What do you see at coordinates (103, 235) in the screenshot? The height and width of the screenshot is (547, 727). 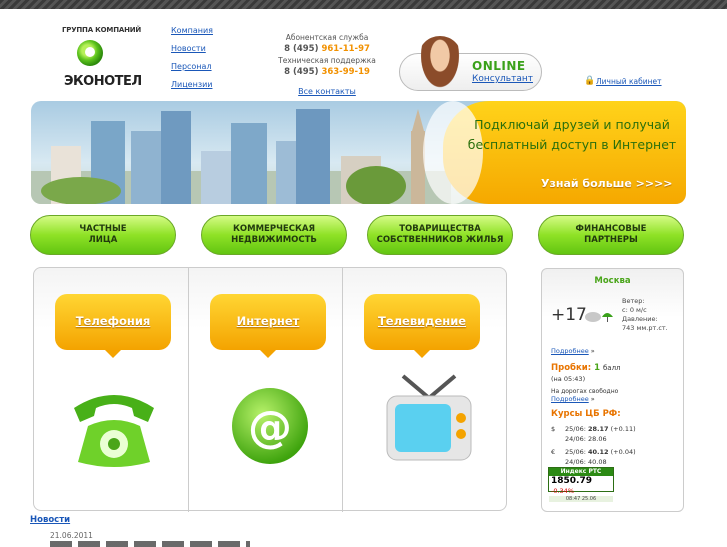 I see `category-private-button: ЧАСТНЫЕ ЛИЦА` at bounding box center [103, 235].